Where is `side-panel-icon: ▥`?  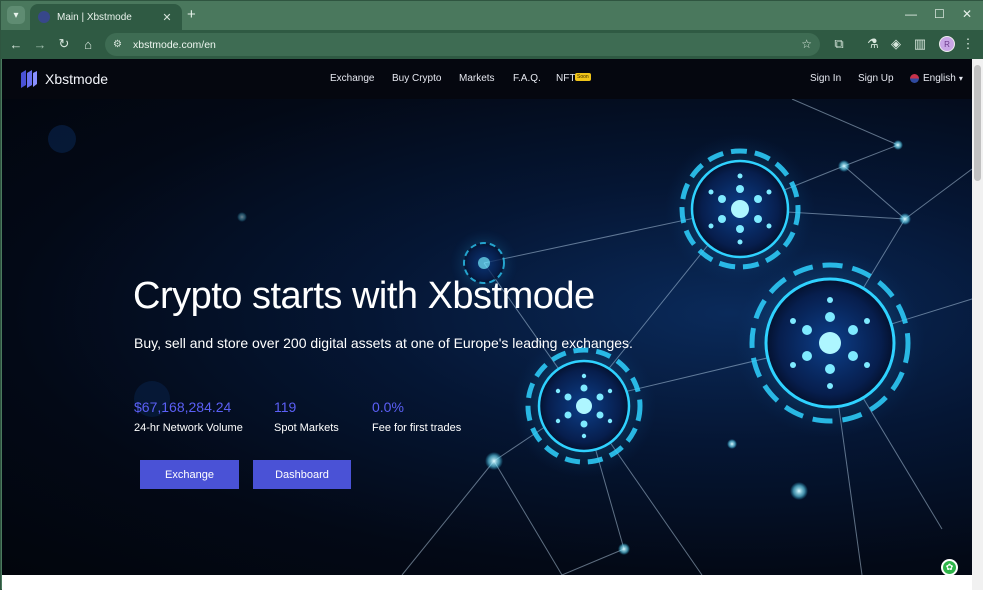
side-panel-icon: ▥ is located at coordinates (920, 44).